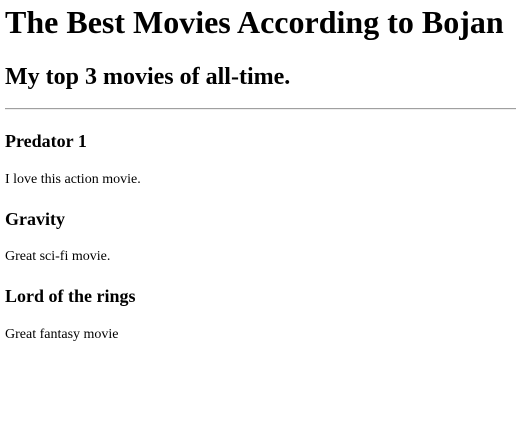  What do you see at coordinates (58, 256) in the screenshot?
I see `movie-description: Great sci-fi movie.` at bounding box center [58, 256].